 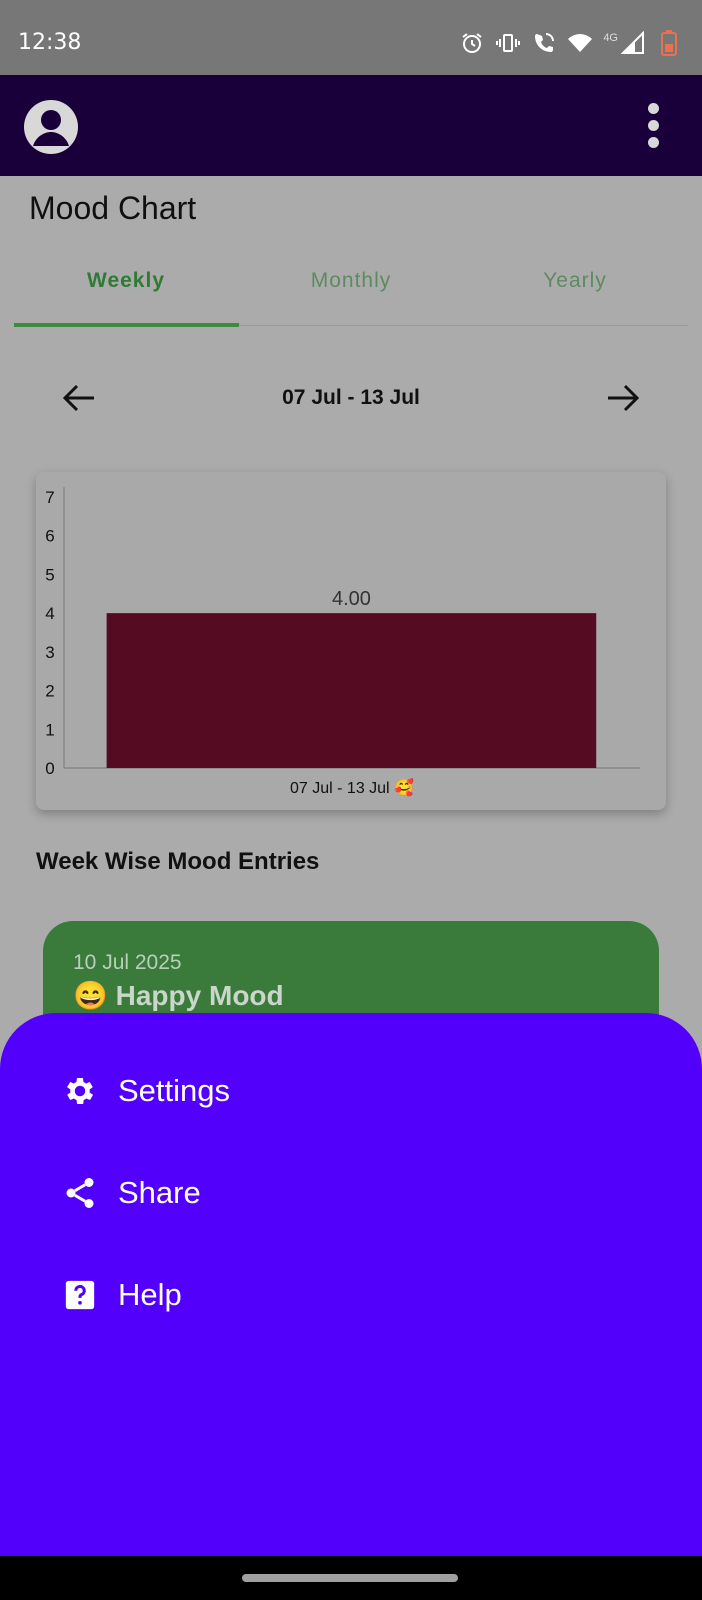 What do you see at coordinates (351, 690) in the screenshot?
I see `bar` at bounding box center [351, 690].